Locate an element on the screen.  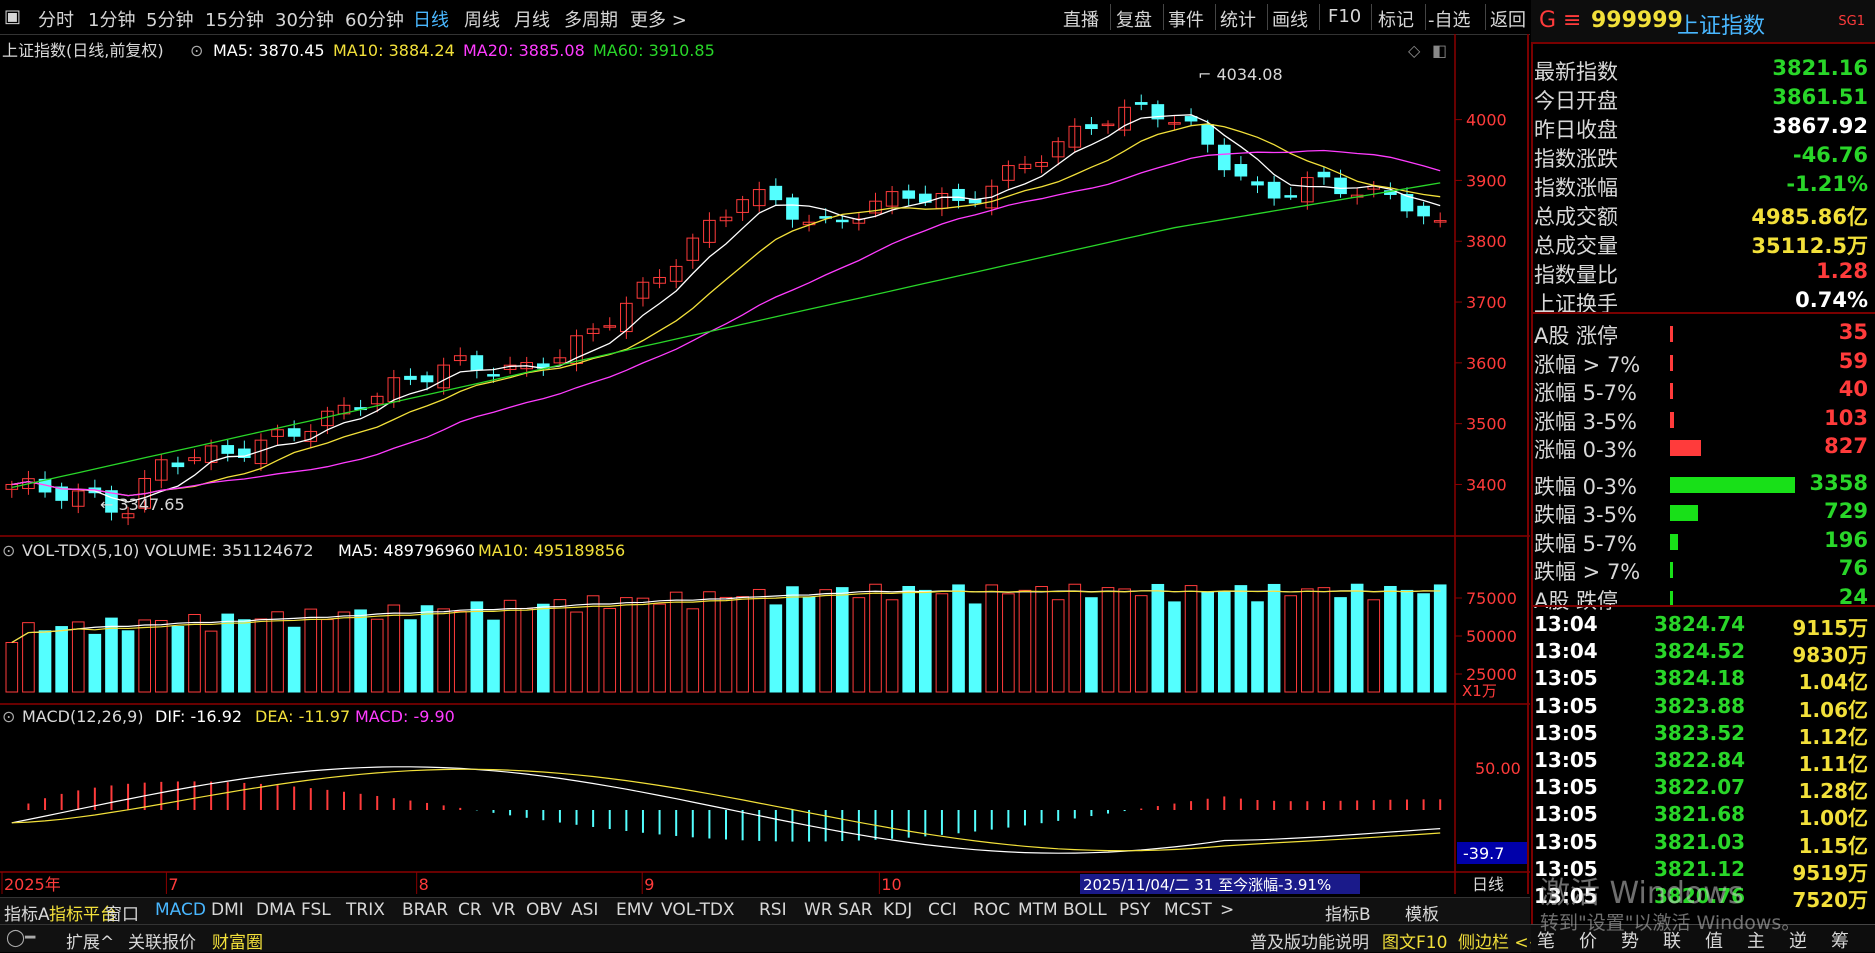
action-live: 直播 is located at coordinates (1081, 19).